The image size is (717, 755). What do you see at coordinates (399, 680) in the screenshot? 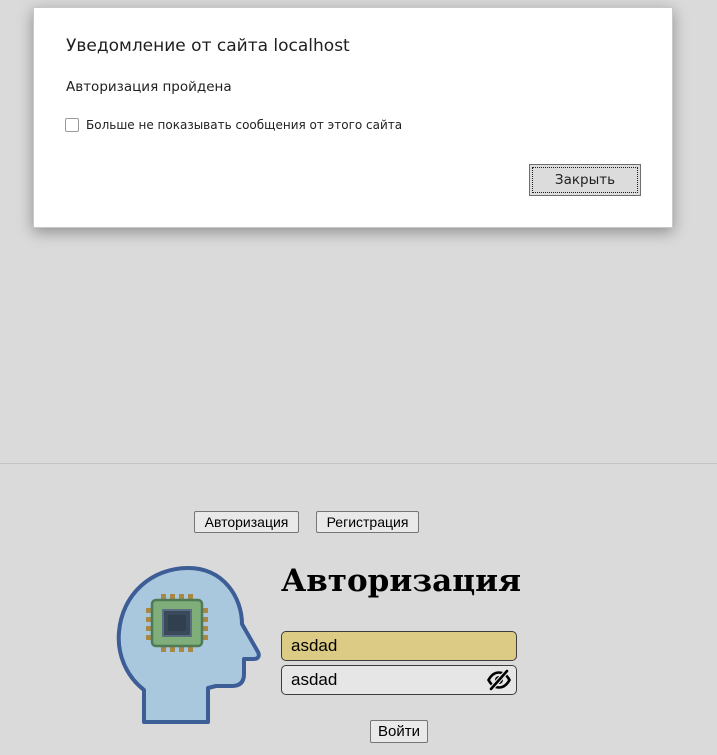
I see `password-input: asdad` at bounding box center [399, 680].